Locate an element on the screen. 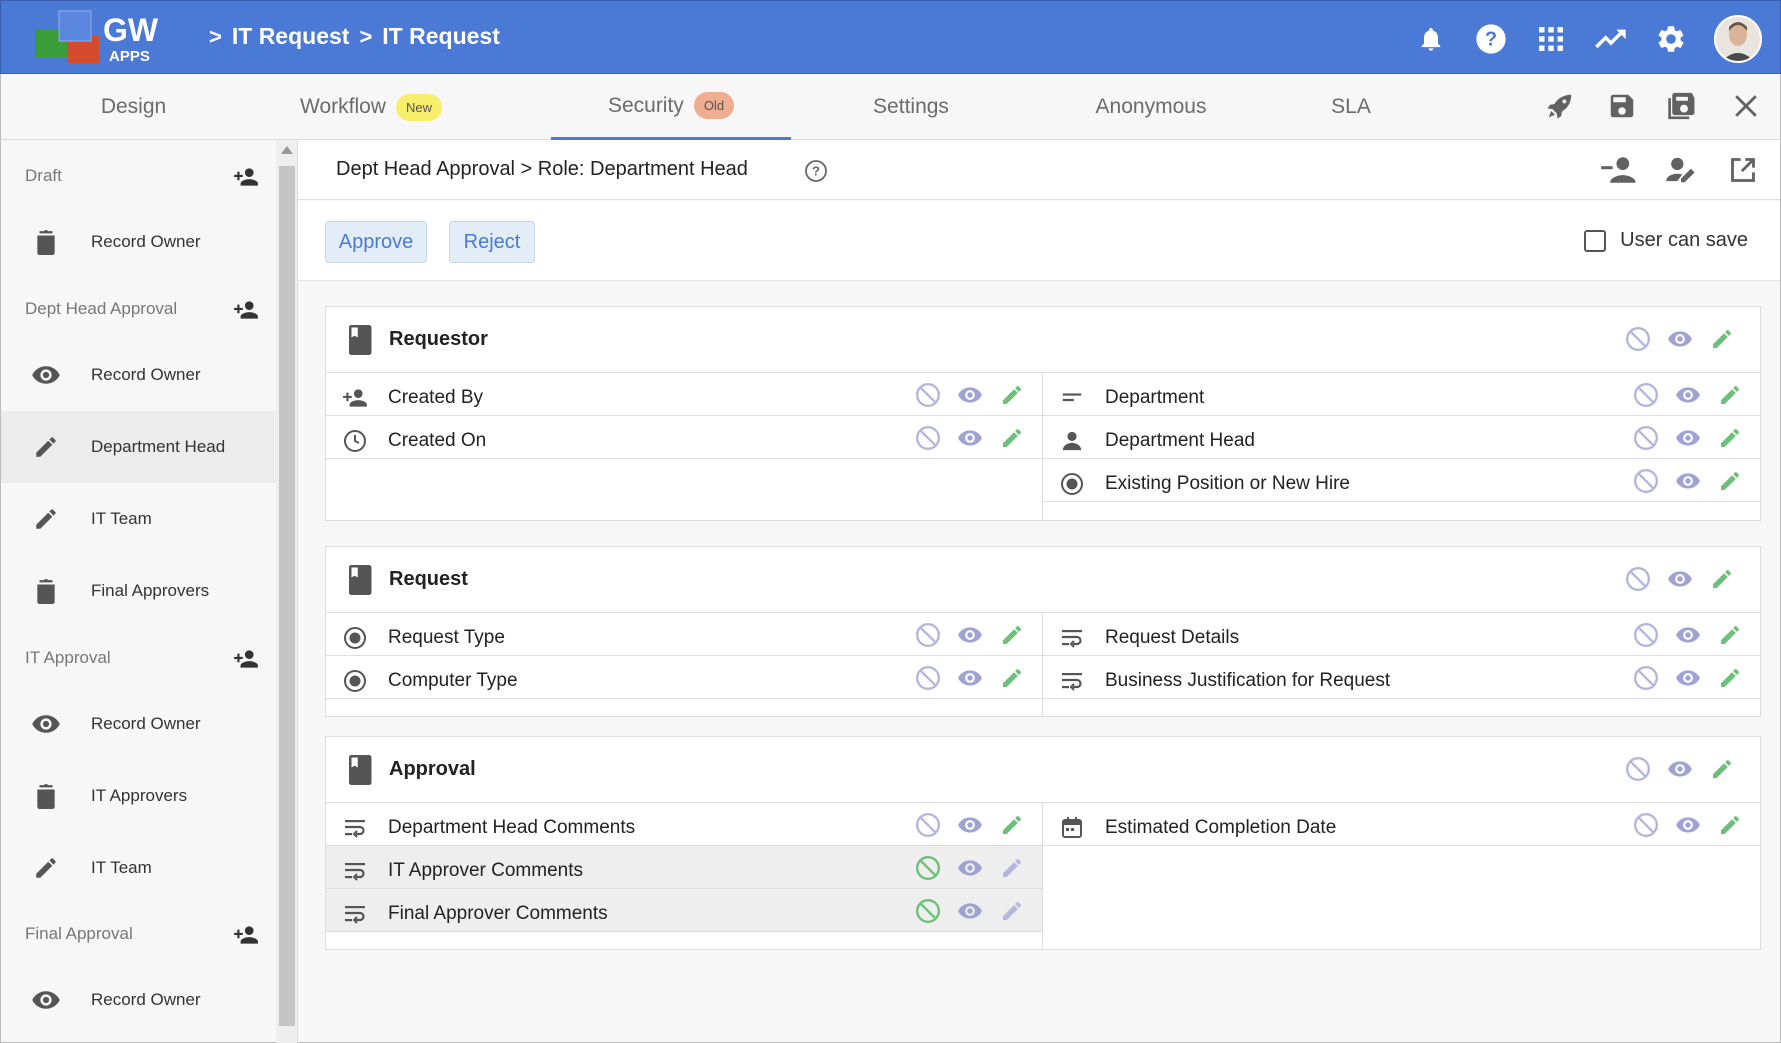 Image resolution: width=1781 pixels, height=1043 pixels. sidebar-item-department-head: Department Head is located at coordinates (139, 447).